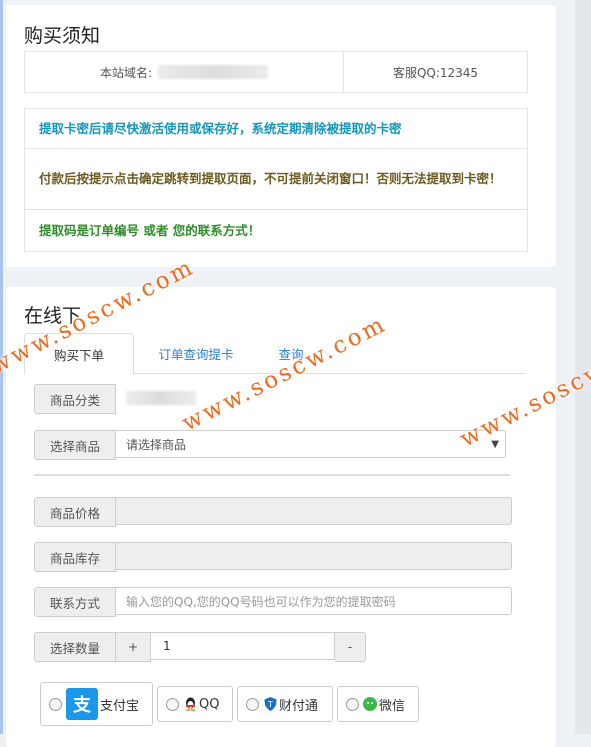  I want to click on pay-option-alipay: 支 支付宝, so click(96, 704).